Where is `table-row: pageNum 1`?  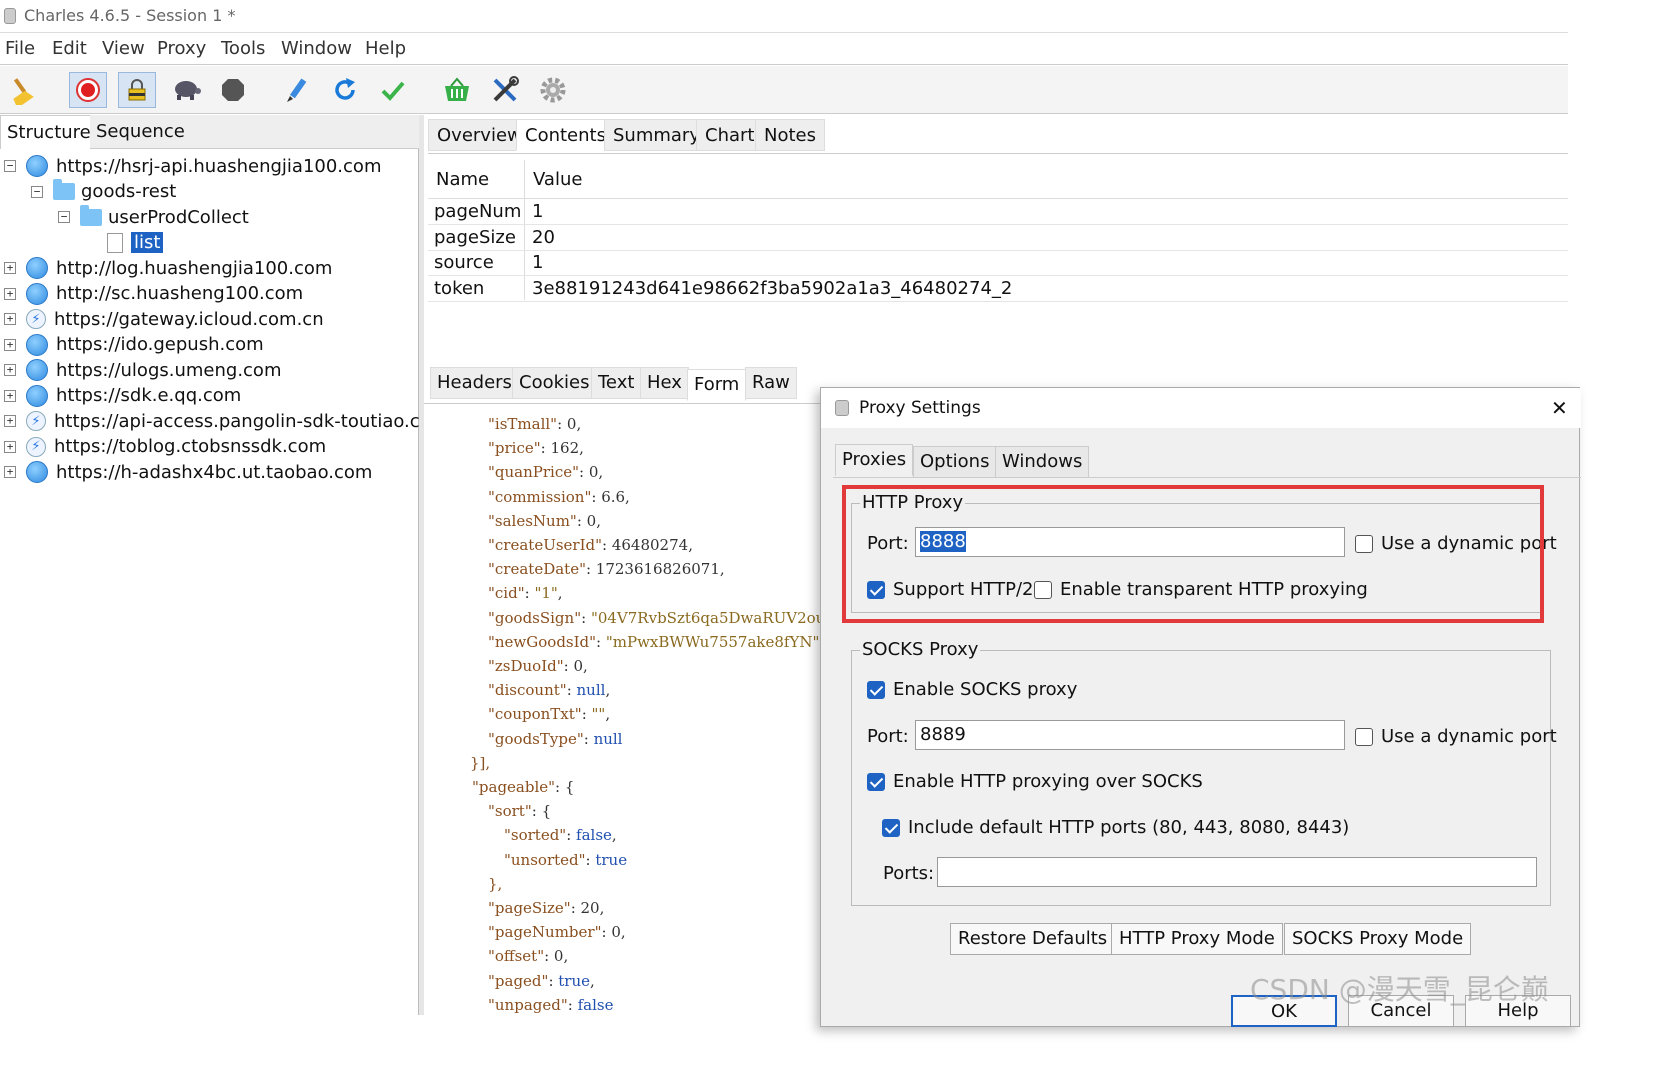 table-row: pageNum 1 is located at coordinates (998, 212).